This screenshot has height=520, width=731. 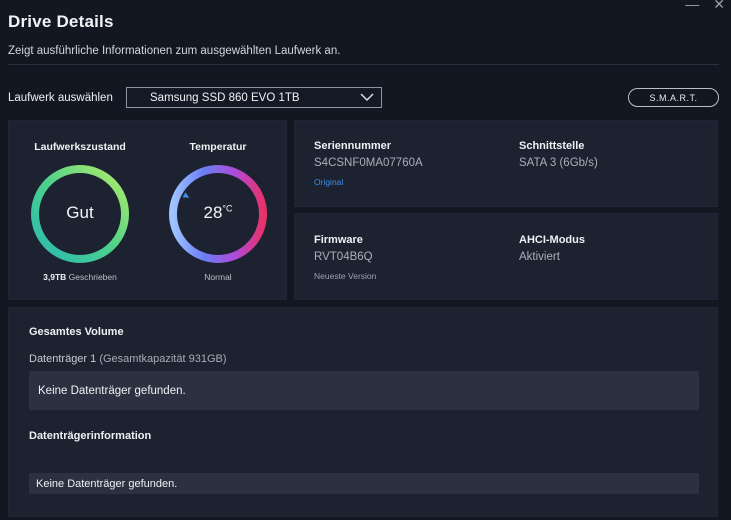 I want to click on temperature-value-wrap: 28°C, so click(x=218, y=213).